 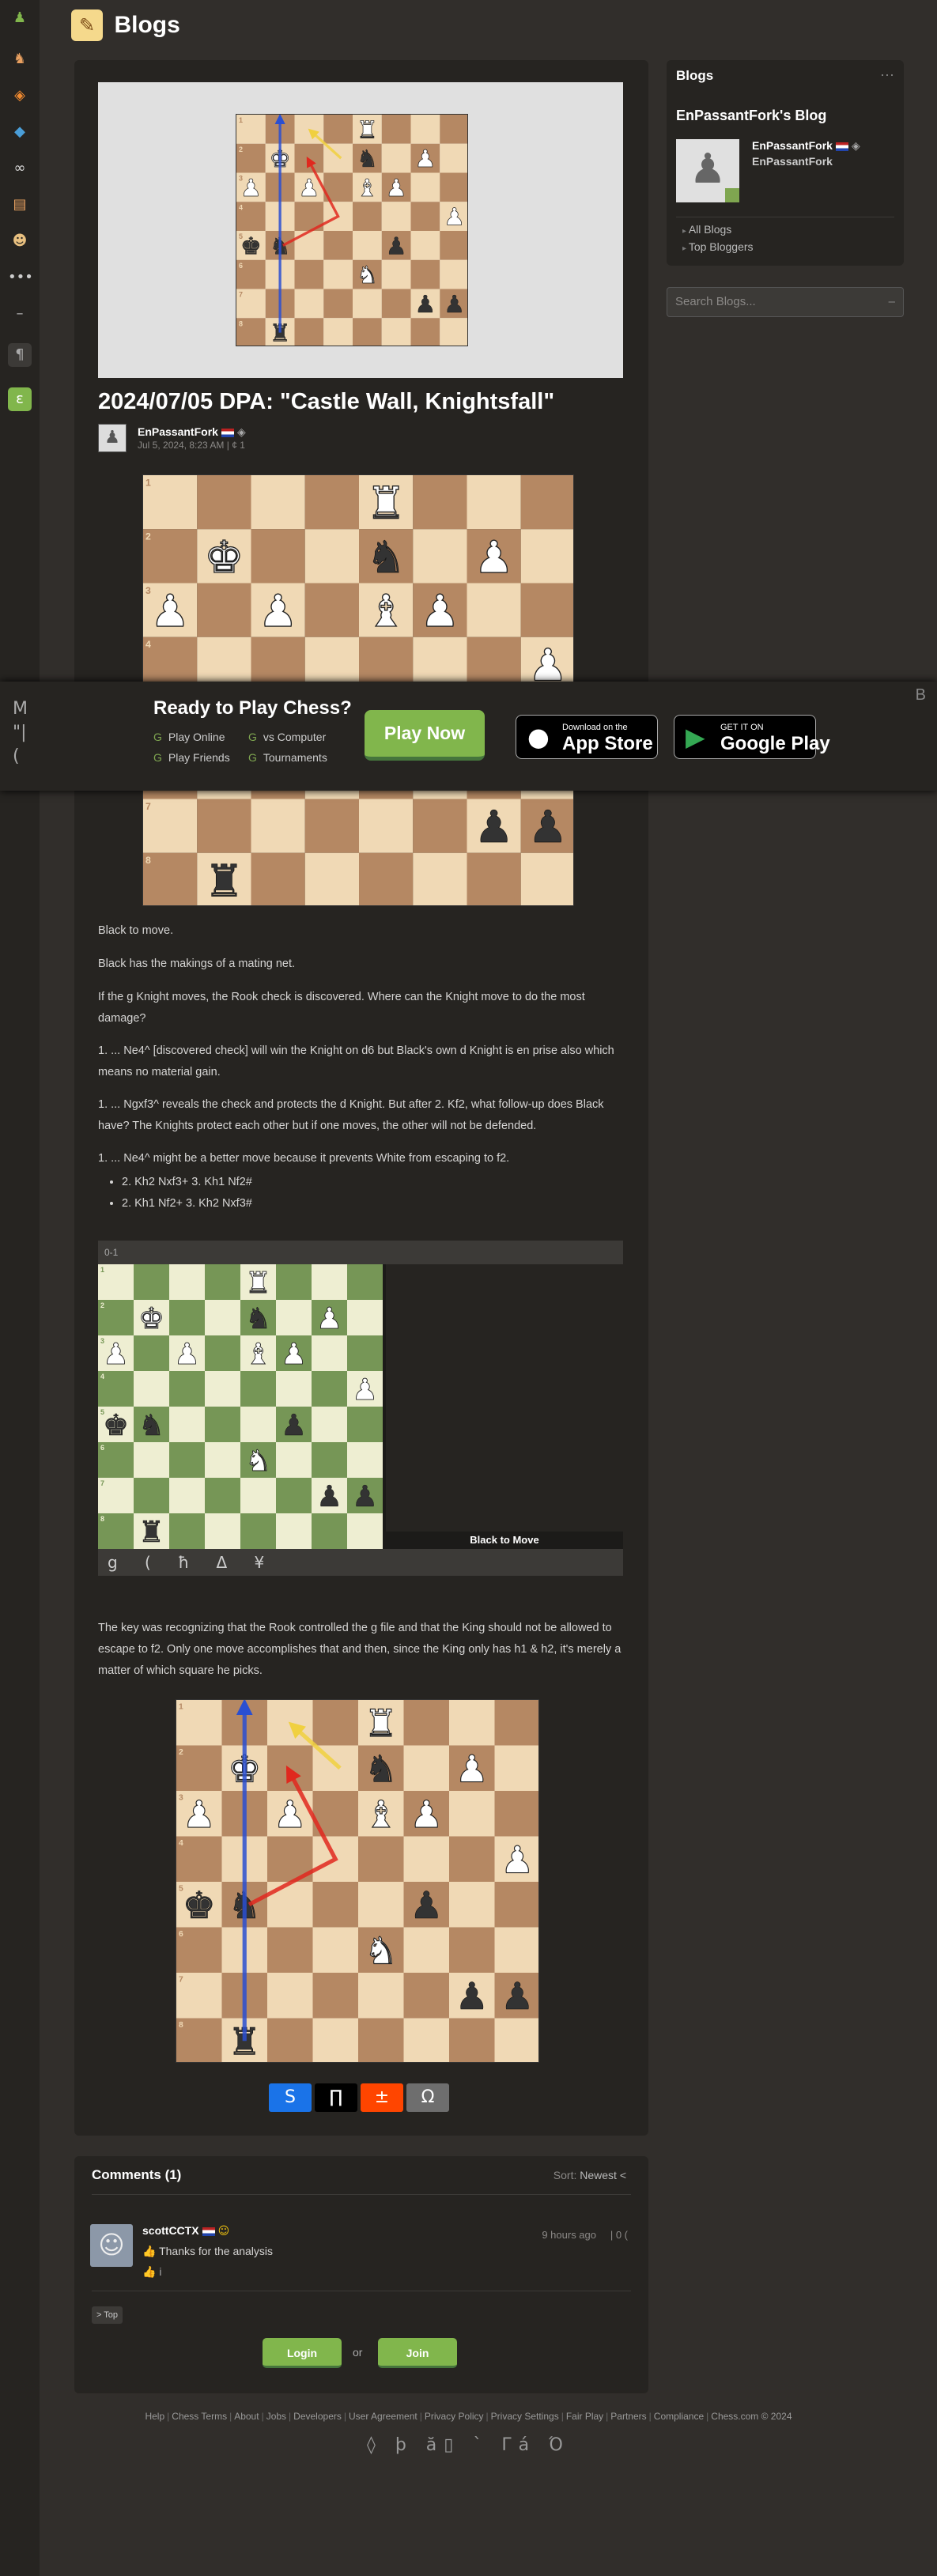 What do you see at coordinates (111, 2245) in the screenshot?
I see `commenter-avatar: ☺` at bounding box center [111, 2245].